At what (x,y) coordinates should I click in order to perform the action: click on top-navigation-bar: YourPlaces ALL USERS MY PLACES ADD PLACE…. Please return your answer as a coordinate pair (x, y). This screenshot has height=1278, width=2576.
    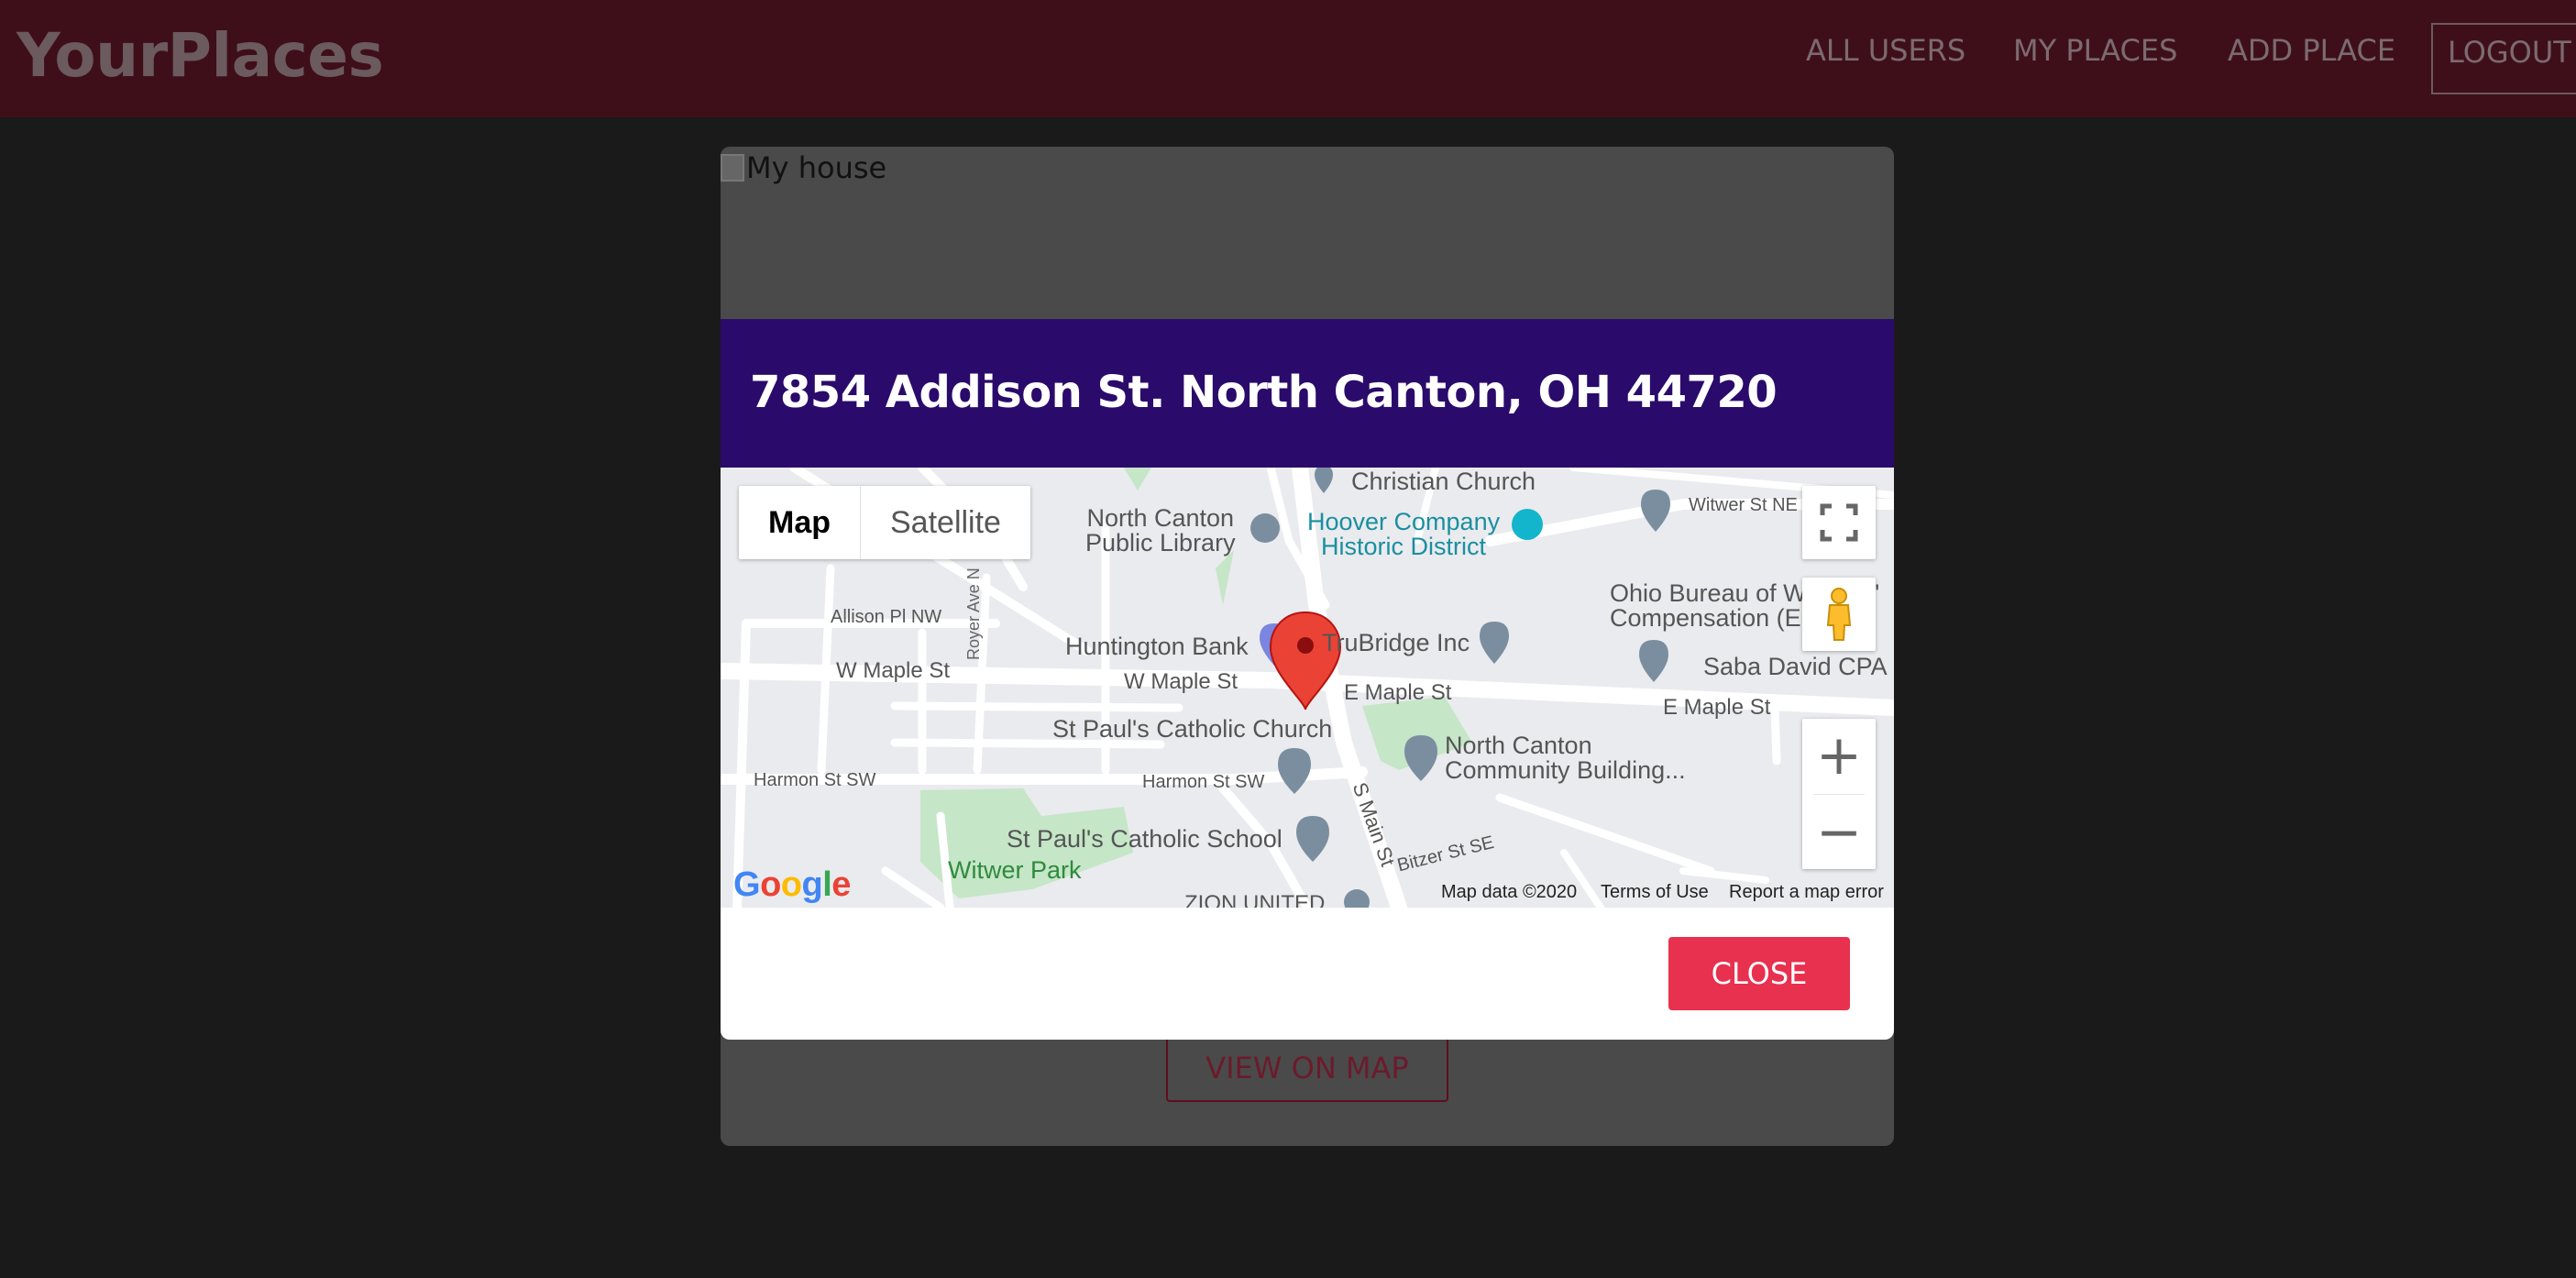
    Looking at the image, I should click on (1288, 58).